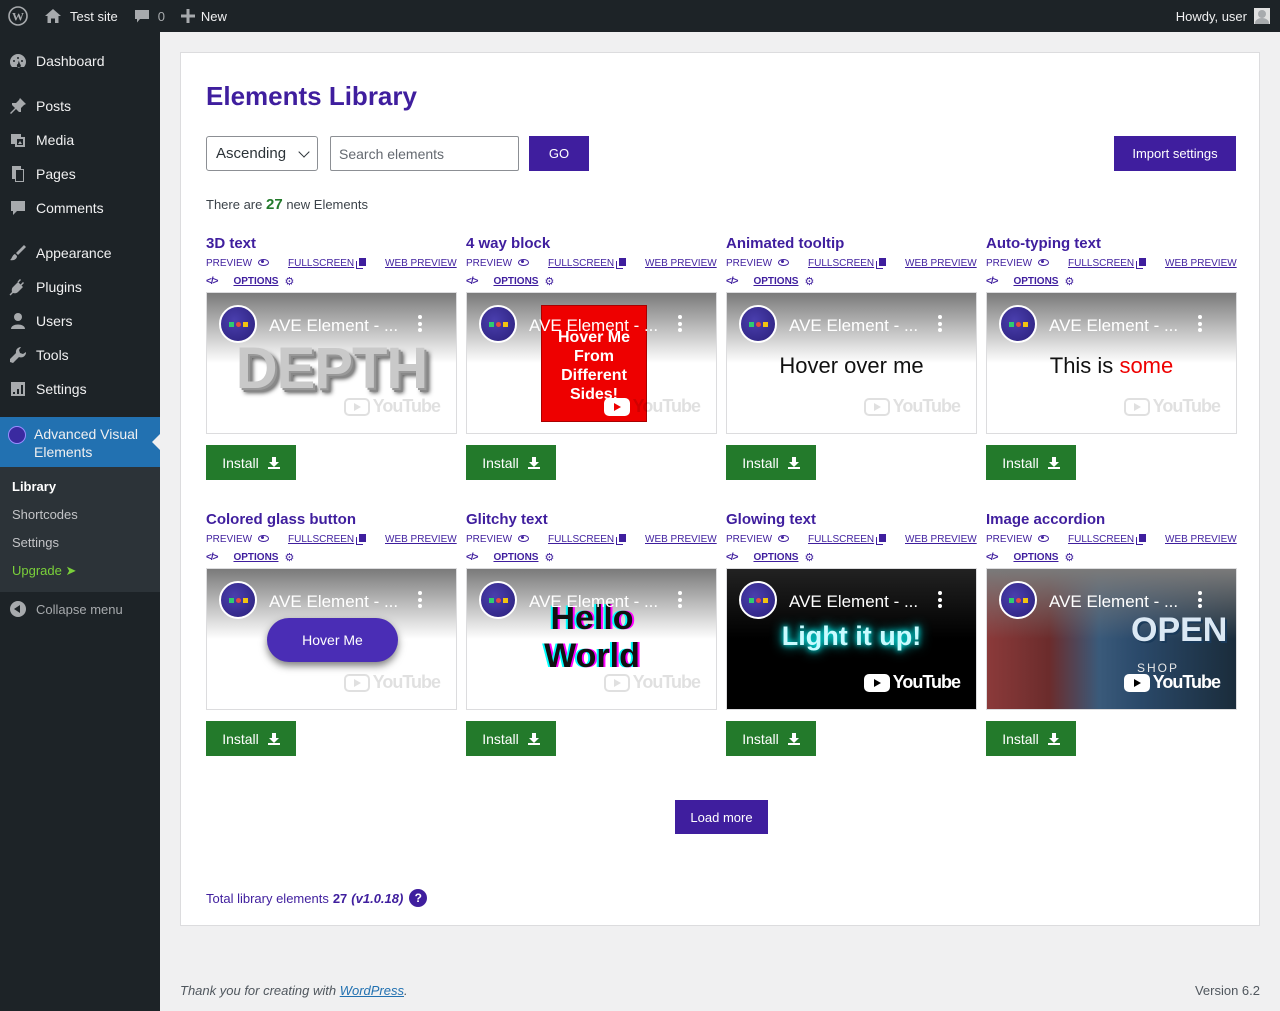 Image resolution: width=1280 pixels, height=1011 pixels. What do you see at coordinates (418, 898) in the screenshot?
I see `help-icon: ?` at bounding box center [418, 898].